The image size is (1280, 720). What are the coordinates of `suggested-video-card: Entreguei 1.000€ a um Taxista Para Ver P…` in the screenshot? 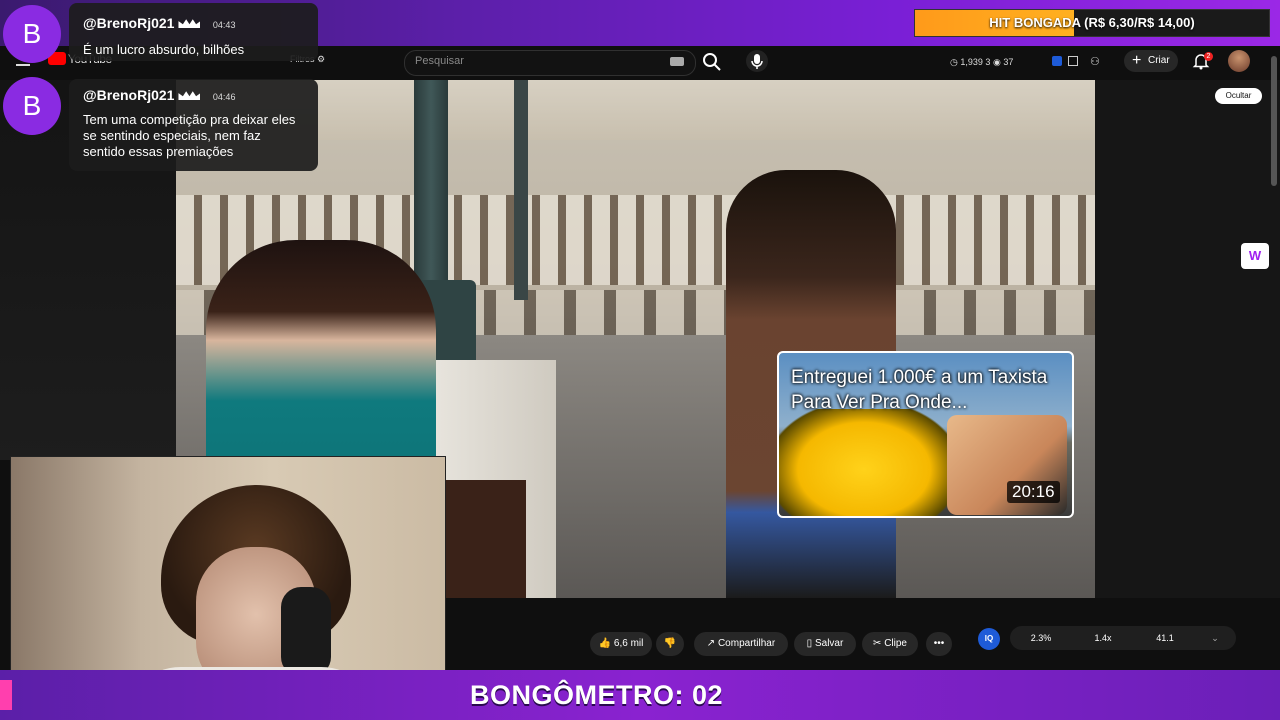 It's located at (925, 434).